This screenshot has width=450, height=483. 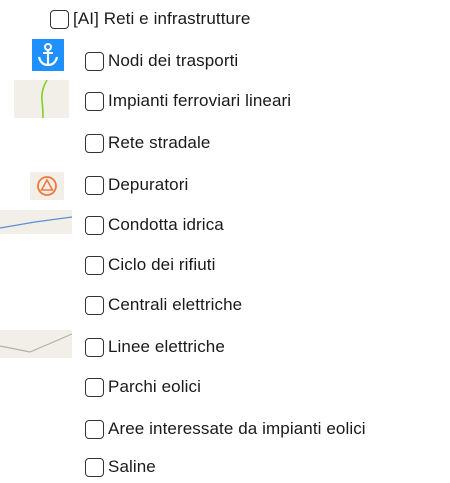 I want to click on layer-item-condotta-idrica: Condotta idrica, so click(x=154, y=225).